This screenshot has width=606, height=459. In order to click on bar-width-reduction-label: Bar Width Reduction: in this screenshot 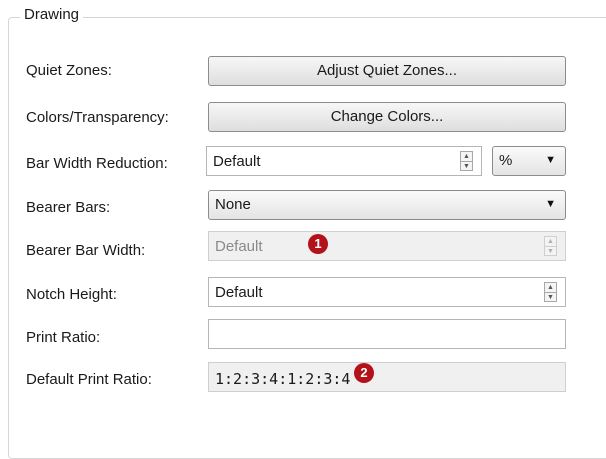, I will do `click(97, 163)`.